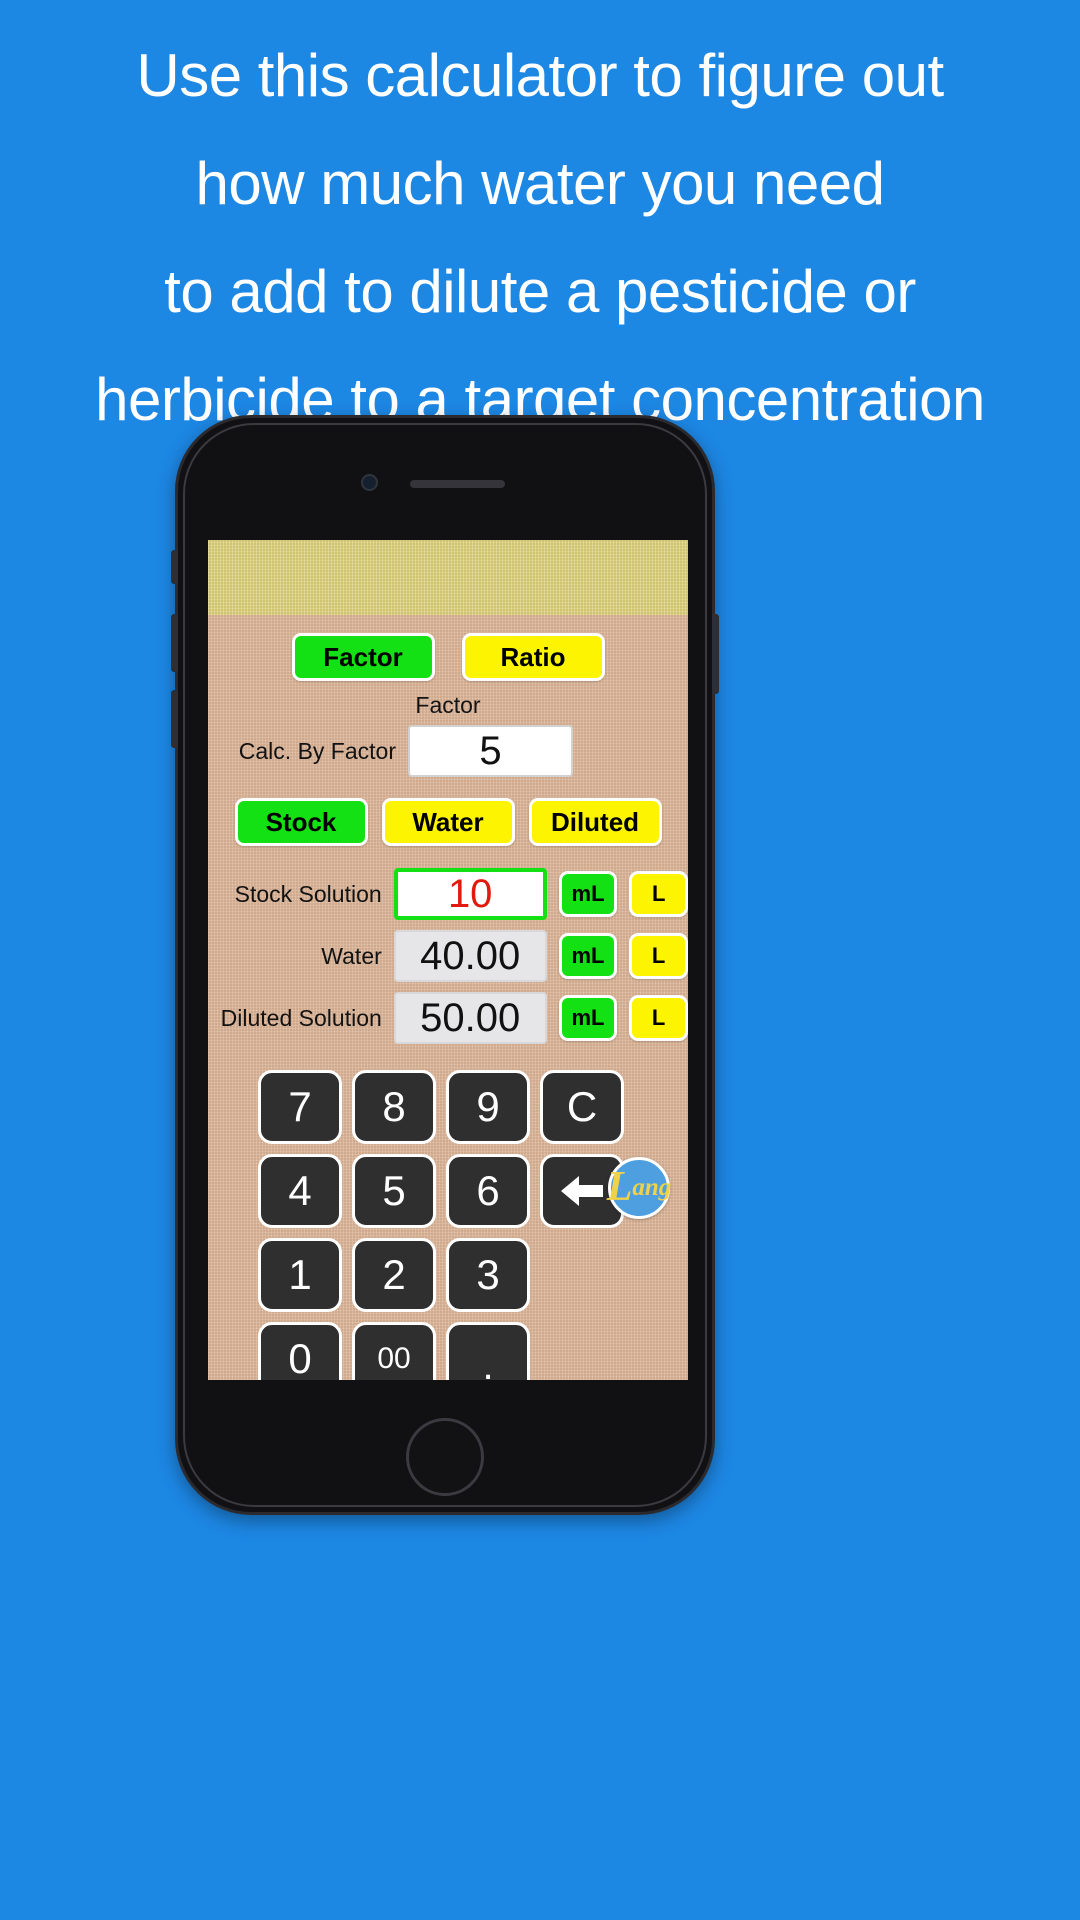 This screenshot has height=1920, width=1080. What do you see at coordinates (470, 1018) in the screenshot?
I see `diluted-solution-value: 50.00` at bounding box center [470, 1018].